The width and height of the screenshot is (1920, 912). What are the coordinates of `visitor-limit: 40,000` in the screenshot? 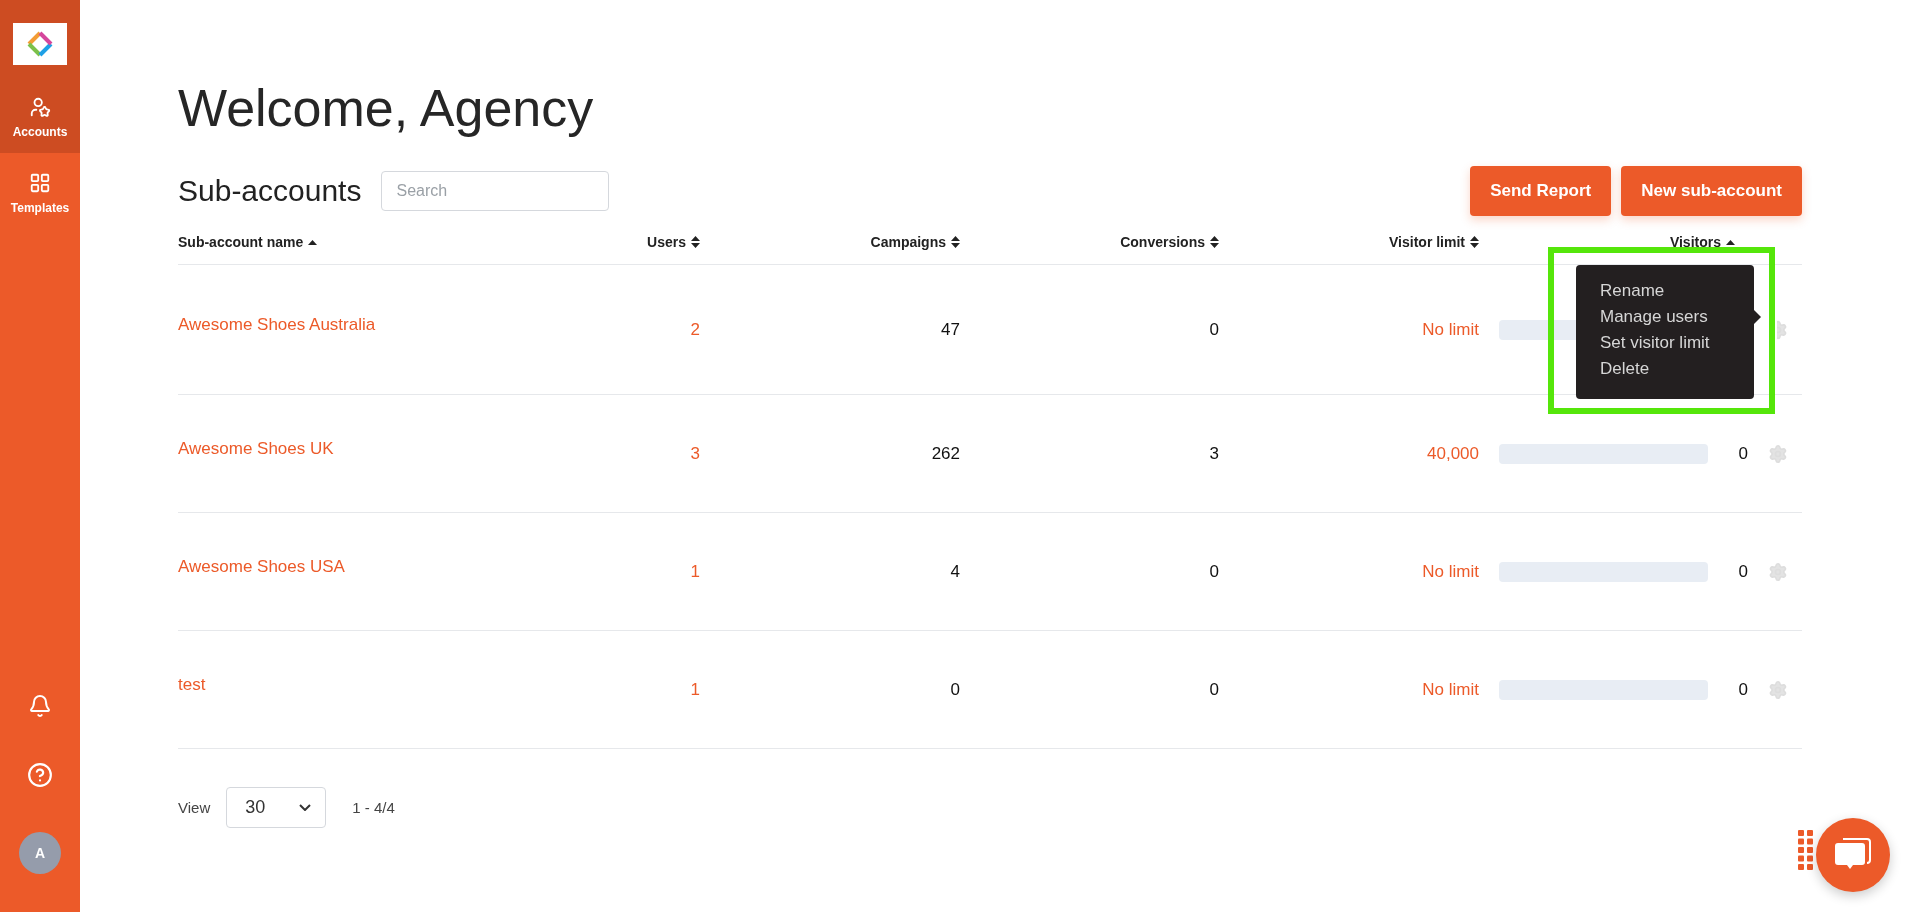 It's located at (1453, 453).